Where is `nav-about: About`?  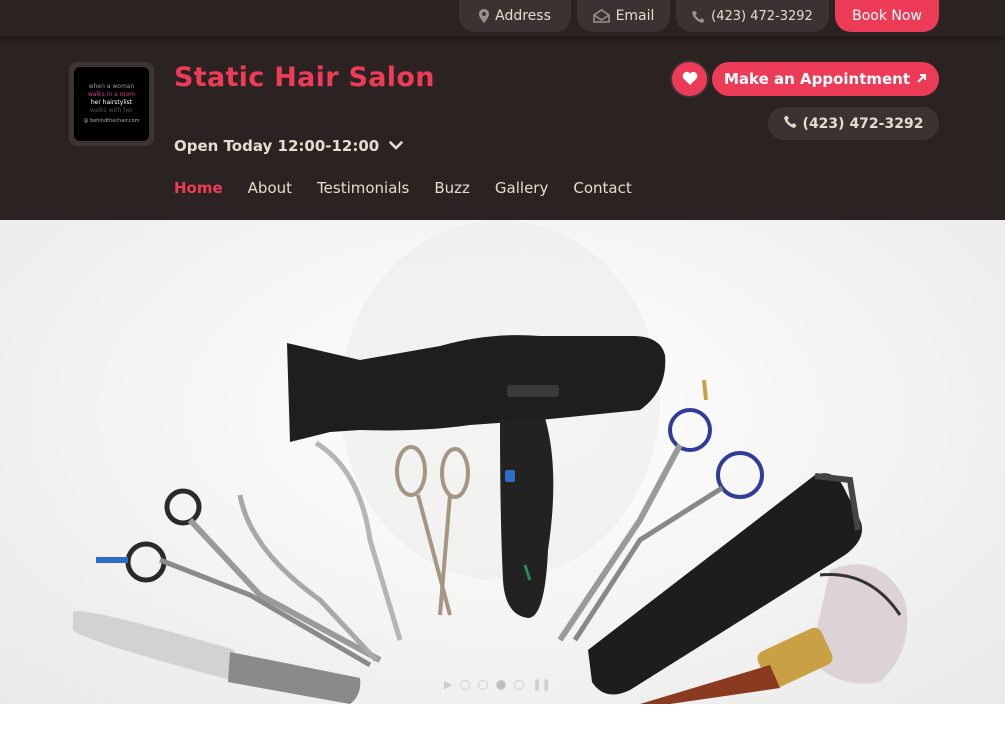 nav-about: About is located at coordinates (270, 188).